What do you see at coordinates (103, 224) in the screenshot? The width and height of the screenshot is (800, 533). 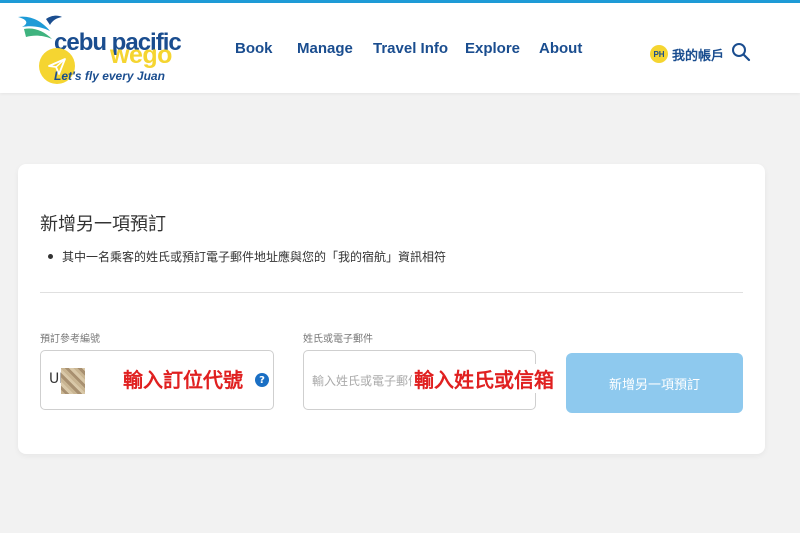 I see `card-title: 新增另一項預訂` at bounding box center [103, 224].